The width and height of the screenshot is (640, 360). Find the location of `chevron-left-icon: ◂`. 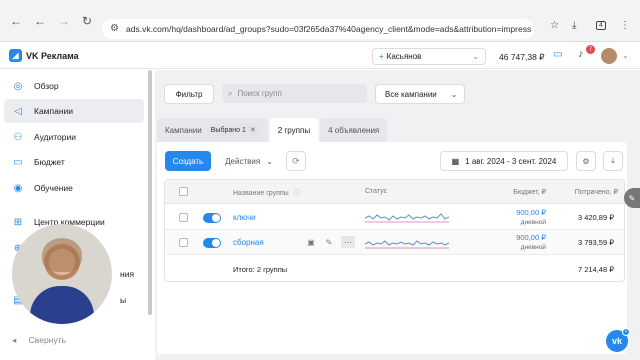

chevron-left-icon: ◂ is located at coordinates (14, 340).